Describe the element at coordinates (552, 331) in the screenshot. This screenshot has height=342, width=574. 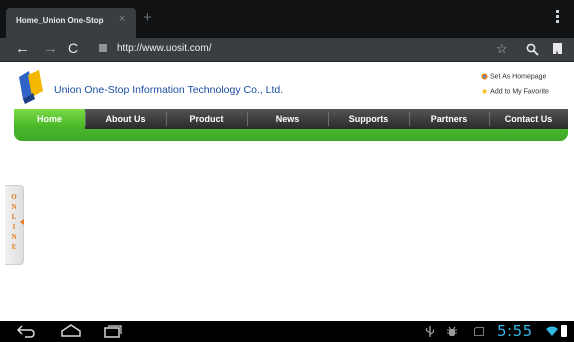
I see `wifi-icon` at that location.